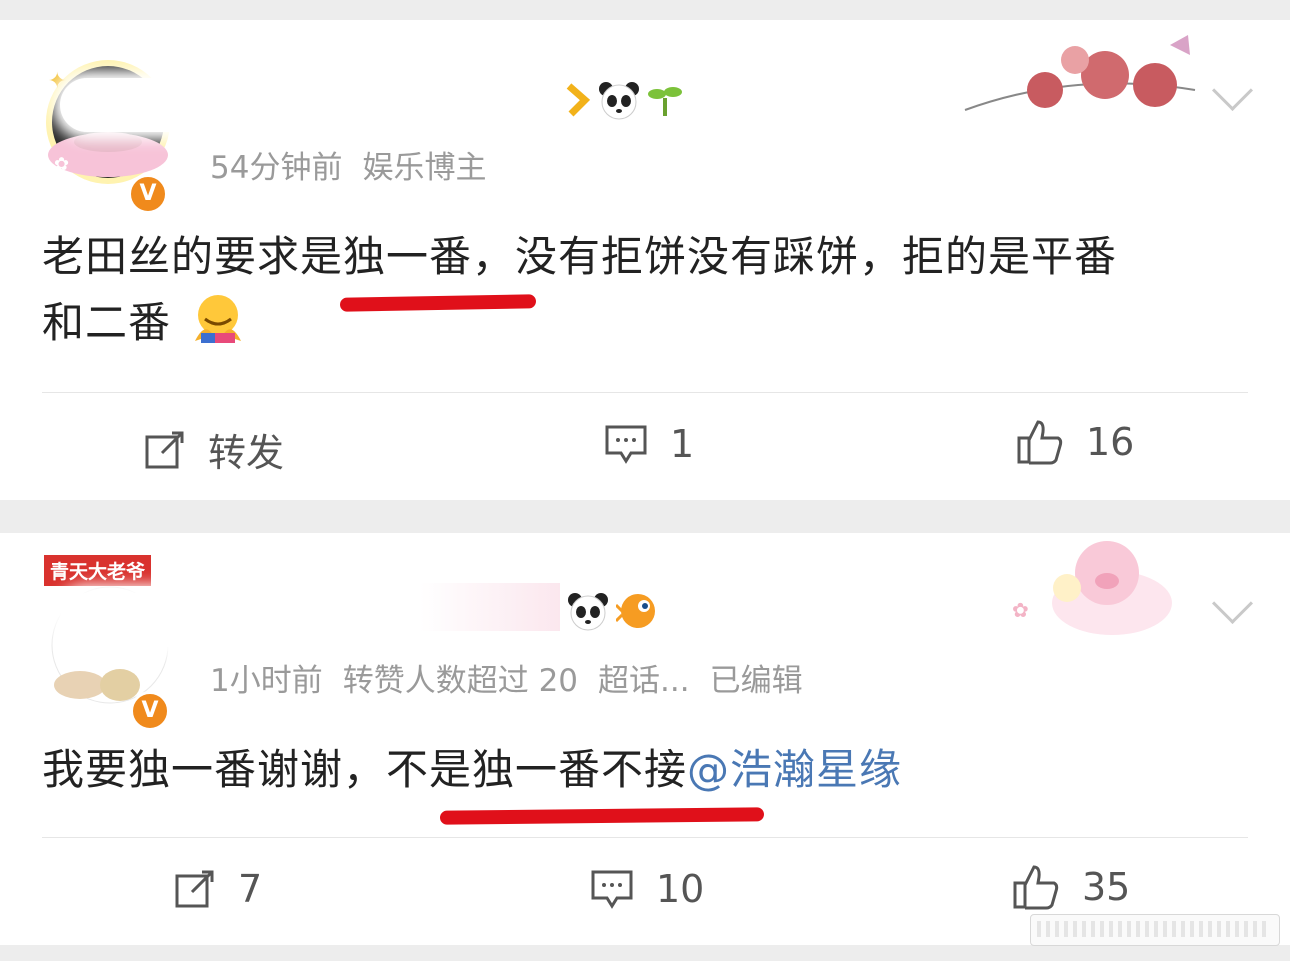  Describe the element at coordinates (1075, 442) in the screenshot. I see `like-button: 16` at that location.